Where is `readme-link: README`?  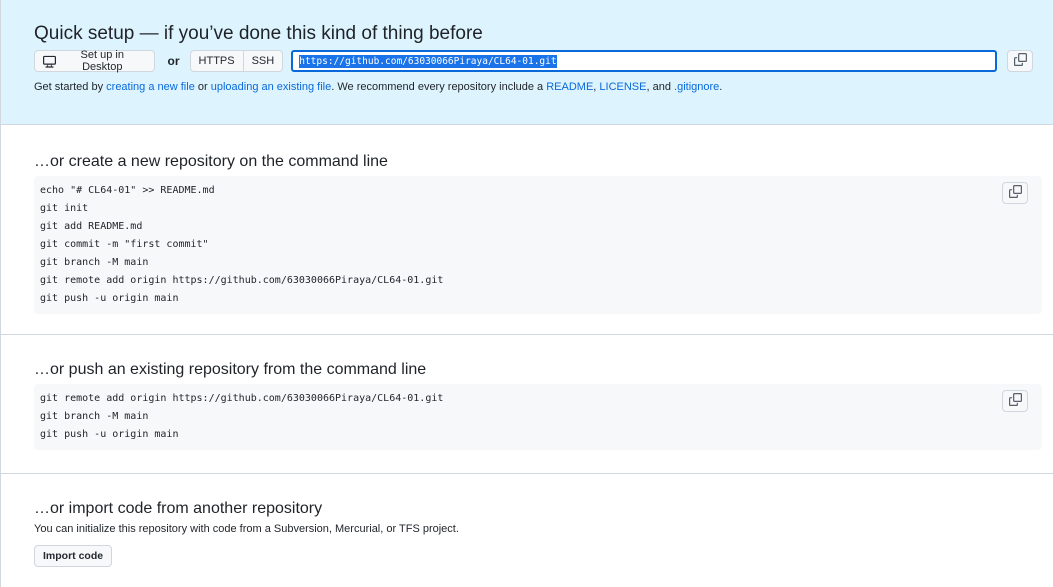 readme-link: README is located at coordinates (569, 87).